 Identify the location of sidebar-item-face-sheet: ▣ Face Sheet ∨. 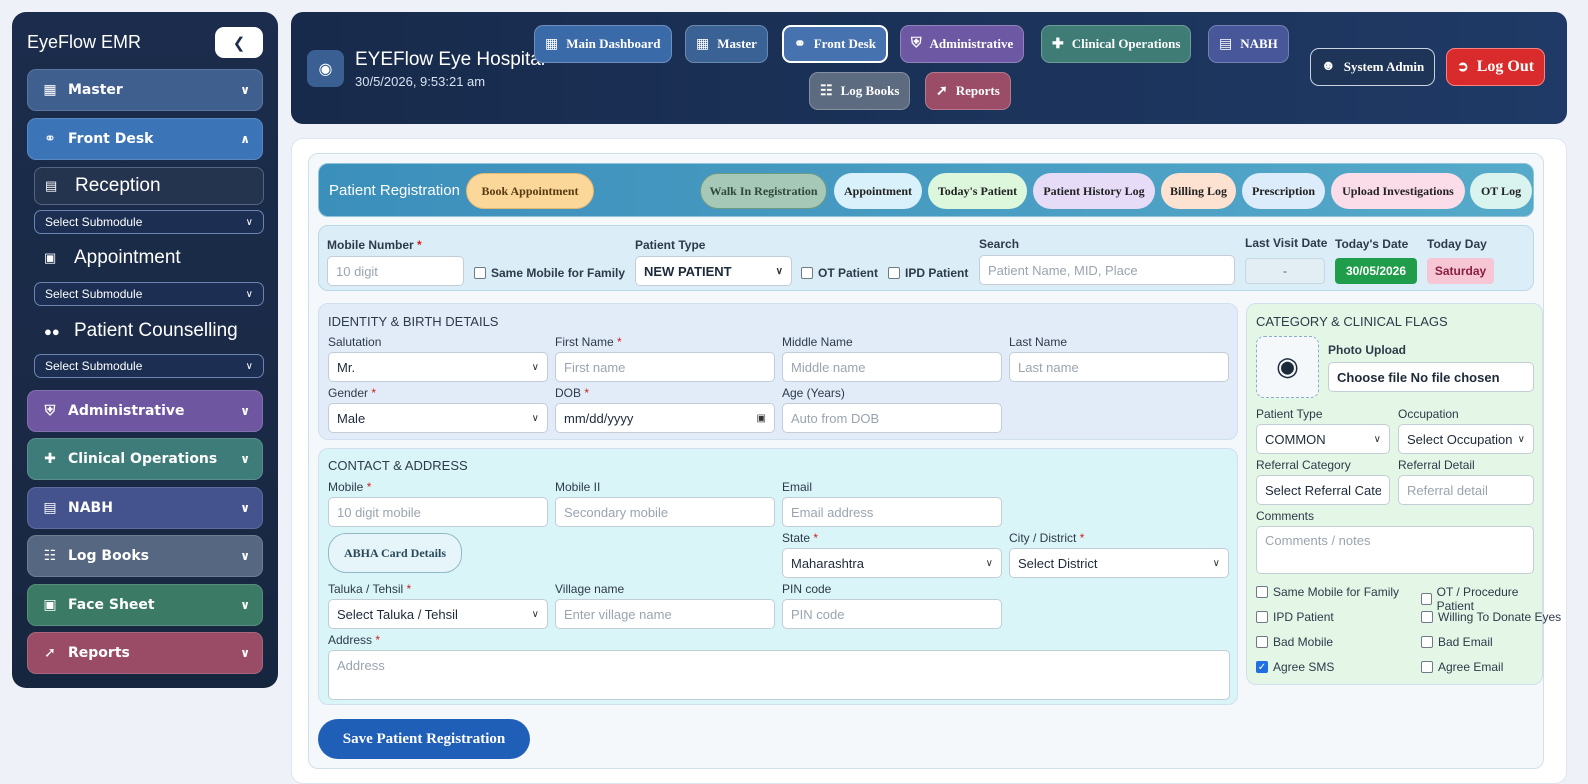
(145, 605).